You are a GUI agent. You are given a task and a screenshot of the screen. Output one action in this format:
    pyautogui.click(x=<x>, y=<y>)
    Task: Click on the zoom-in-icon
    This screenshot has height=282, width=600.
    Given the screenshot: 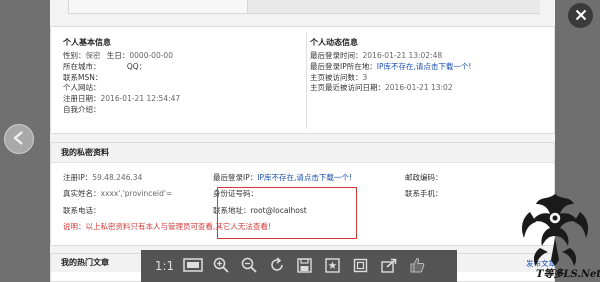 What is the action you would take?
    pyautogui.click(x=221, y=266)
    